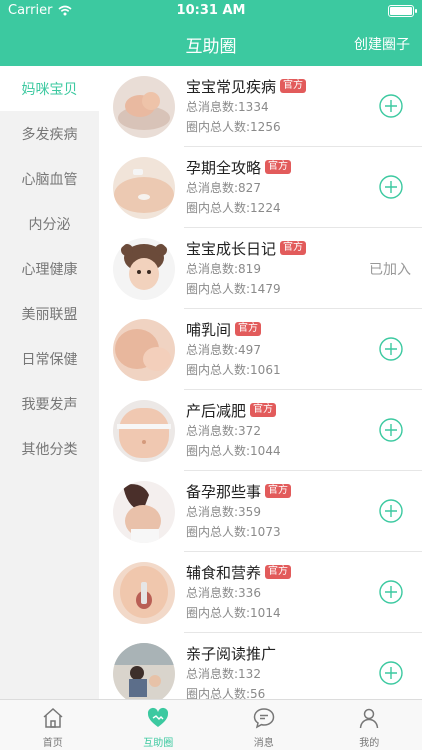 This screenshot has height=750, width=422. What do you see at coordinates (224, 491) in the screenshot?
I see `circle-title: 备孕那些事` at bounding box center [224, 491].